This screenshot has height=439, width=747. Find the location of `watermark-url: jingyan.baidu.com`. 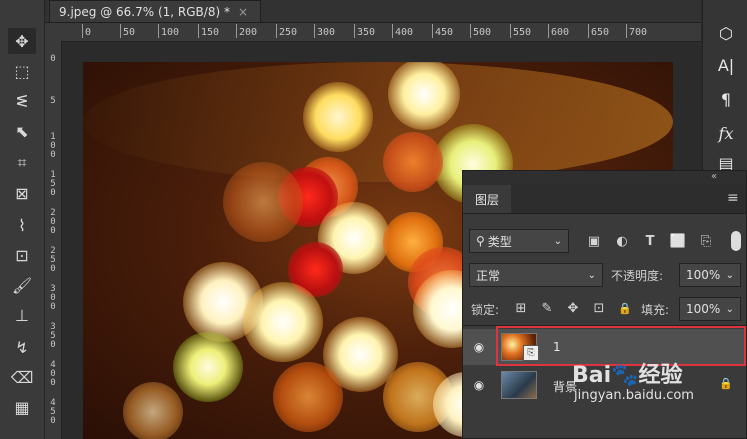

watermark-url: jingyan.baidu.com is located at coordinates (634, 395).